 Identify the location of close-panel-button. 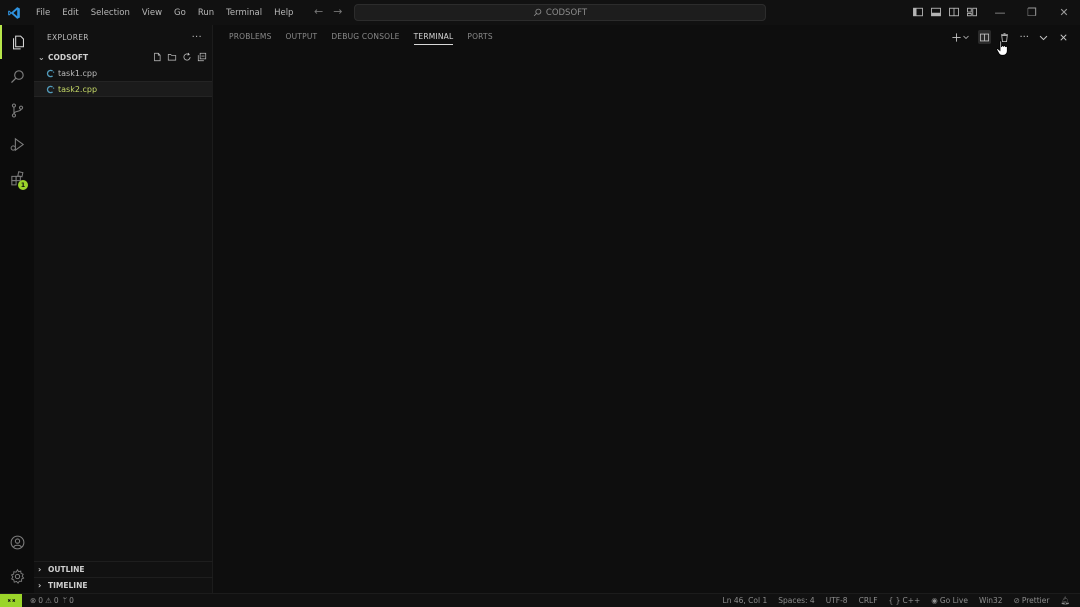
(1063, 37).